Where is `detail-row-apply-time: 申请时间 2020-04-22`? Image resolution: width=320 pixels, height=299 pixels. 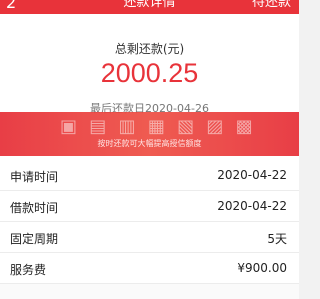 detail-row-apply-time: 申请时间 2020-04-22 is located at coordinates (149, 175).